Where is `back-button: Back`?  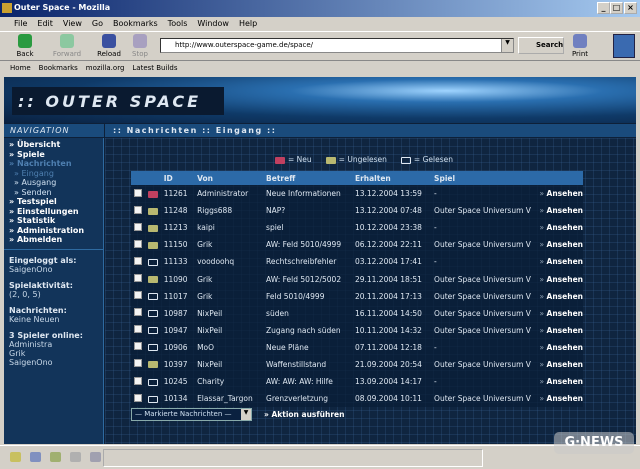 back-button: Back is located at coordinates (25, 46).